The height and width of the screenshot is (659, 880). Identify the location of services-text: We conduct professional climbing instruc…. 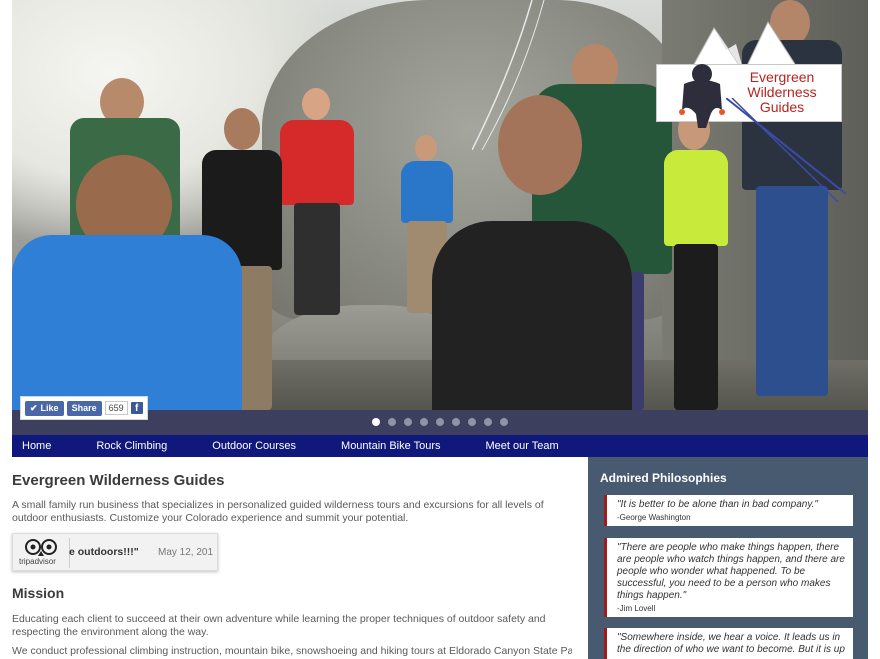
(292, 651).